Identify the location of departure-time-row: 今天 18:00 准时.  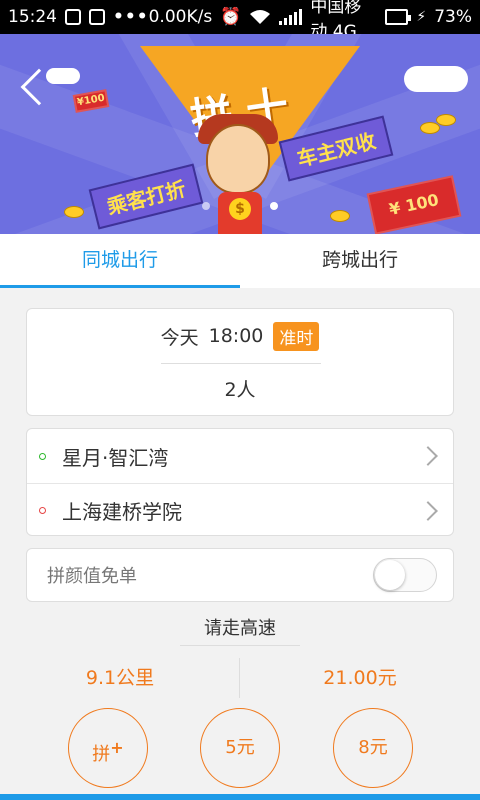
(240, 336).